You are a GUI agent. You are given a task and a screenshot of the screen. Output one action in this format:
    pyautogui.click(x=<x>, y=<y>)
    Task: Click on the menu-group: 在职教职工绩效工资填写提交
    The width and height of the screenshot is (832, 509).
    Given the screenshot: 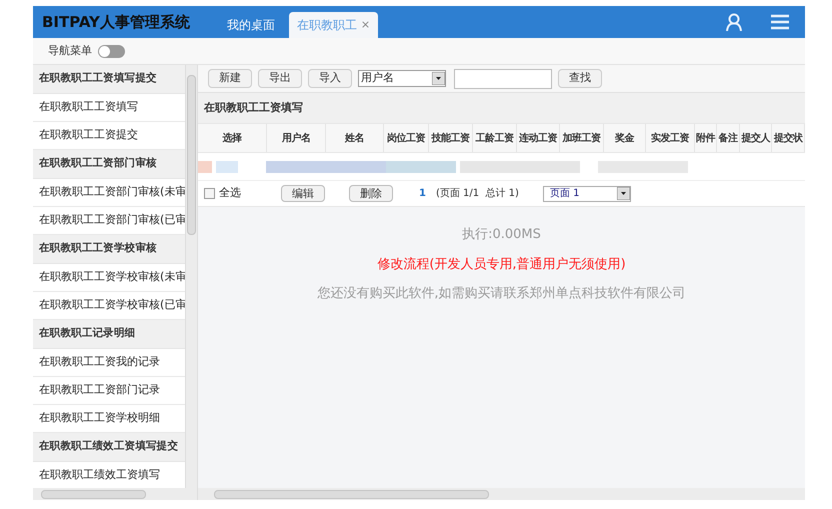 What is the action you would take?
    pyautogui.click(x=109, y=447)
    